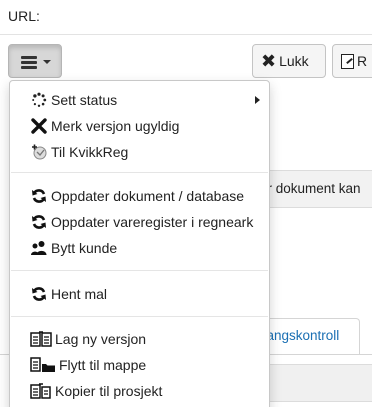 Image resolution: width=372 pixels, height=407 pixels. Describe the element at coordinates (84, 100) in the screenshot. I see `menu-item-label: Sett status` at that location.